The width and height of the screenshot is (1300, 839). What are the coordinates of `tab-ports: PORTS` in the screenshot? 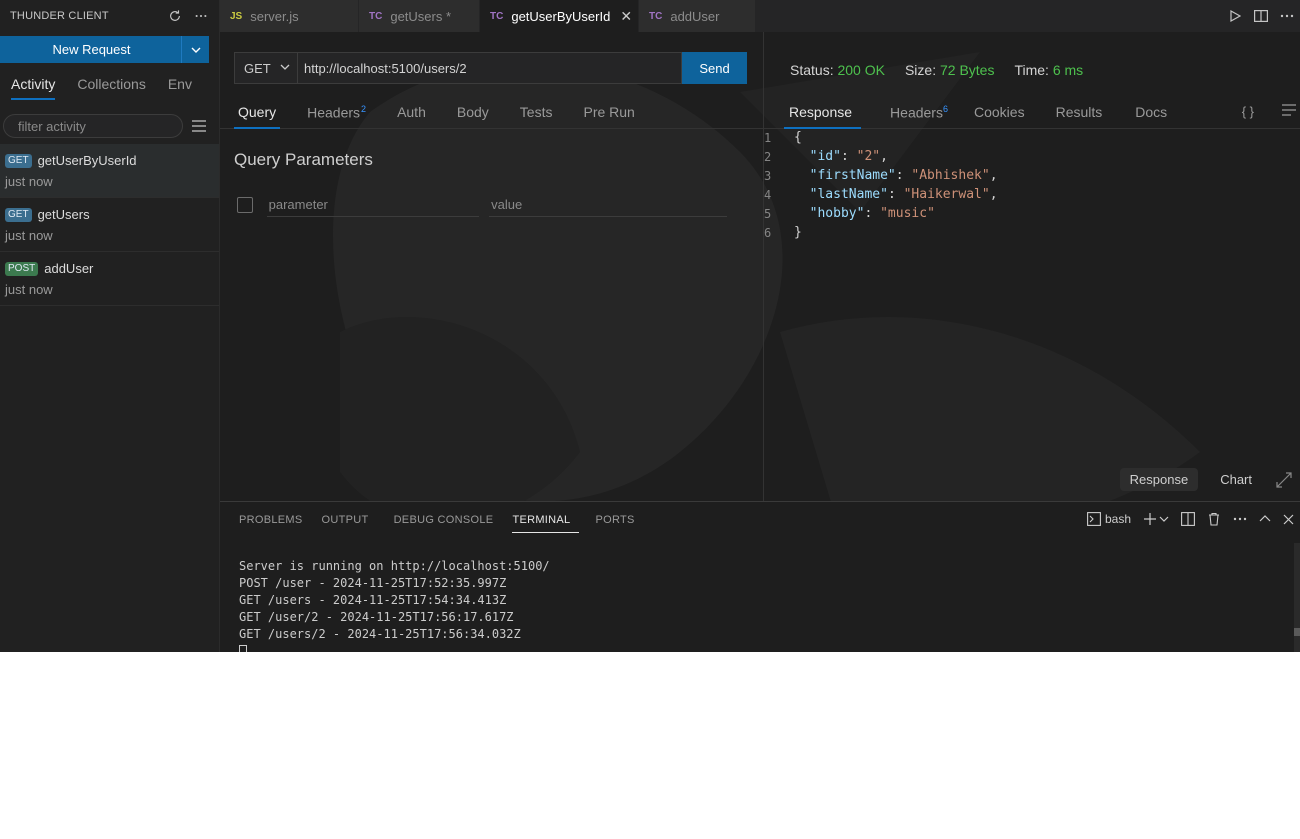 It's located at (611, 519).